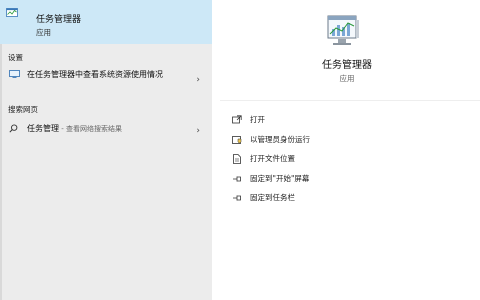  What do you see at coordinates (95, 74) in the screenshot?
I see `settings-result-label: 在任务管理器中查看系统资源使用情况` at bounding box center [95, 74].